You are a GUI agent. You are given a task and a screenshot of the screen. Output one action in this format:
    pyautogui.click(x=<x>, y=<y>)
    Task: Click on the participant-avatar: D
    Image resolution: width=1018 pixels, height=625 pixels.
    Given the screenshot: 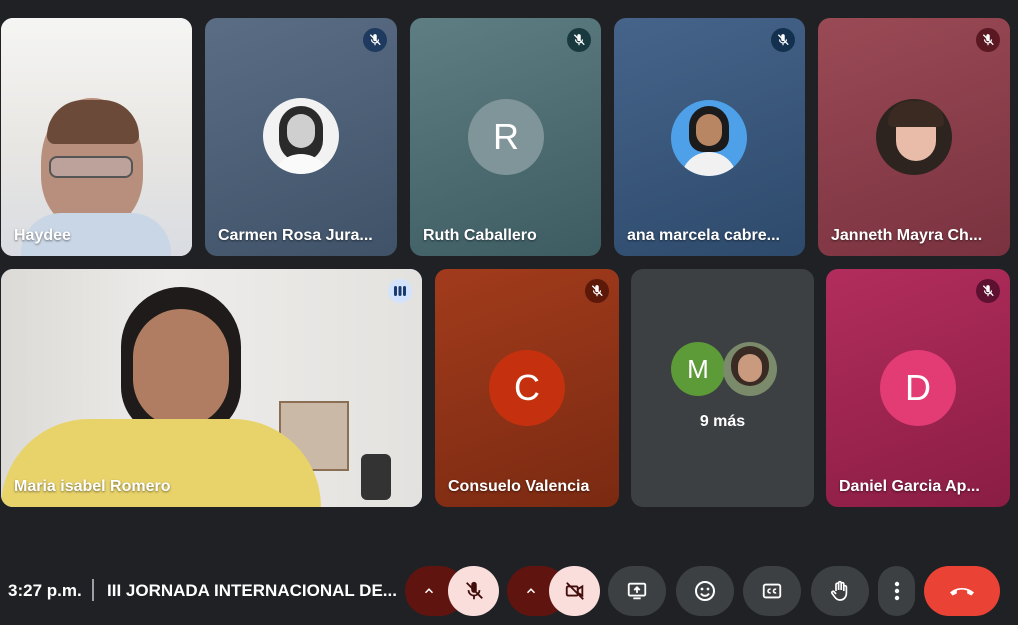 What is the action you would take?
    pyautogui.click(x=918, y=388)
    